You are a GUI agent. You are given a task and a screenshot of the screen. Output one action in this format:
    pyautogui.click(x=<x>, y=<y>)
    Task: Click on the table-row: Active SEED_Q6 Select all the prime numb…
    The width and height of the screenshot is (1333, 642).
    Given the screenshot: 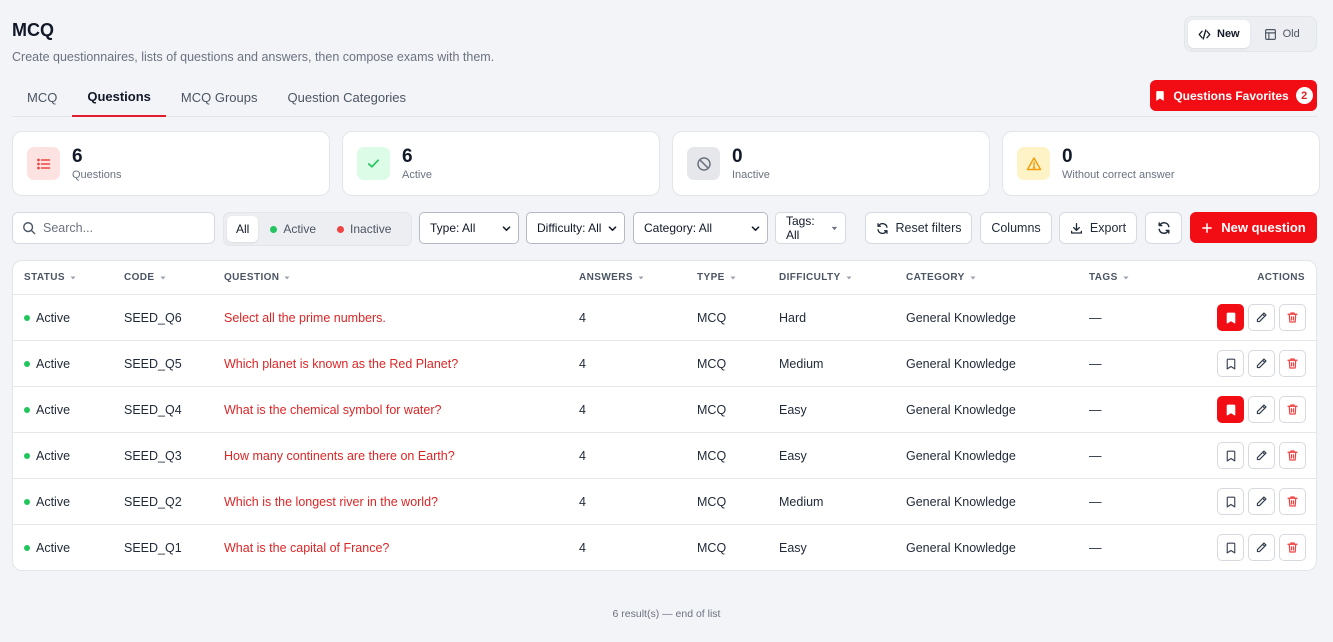 What is the action you would take?
    pyautogui.click(x=664, y=318)
    